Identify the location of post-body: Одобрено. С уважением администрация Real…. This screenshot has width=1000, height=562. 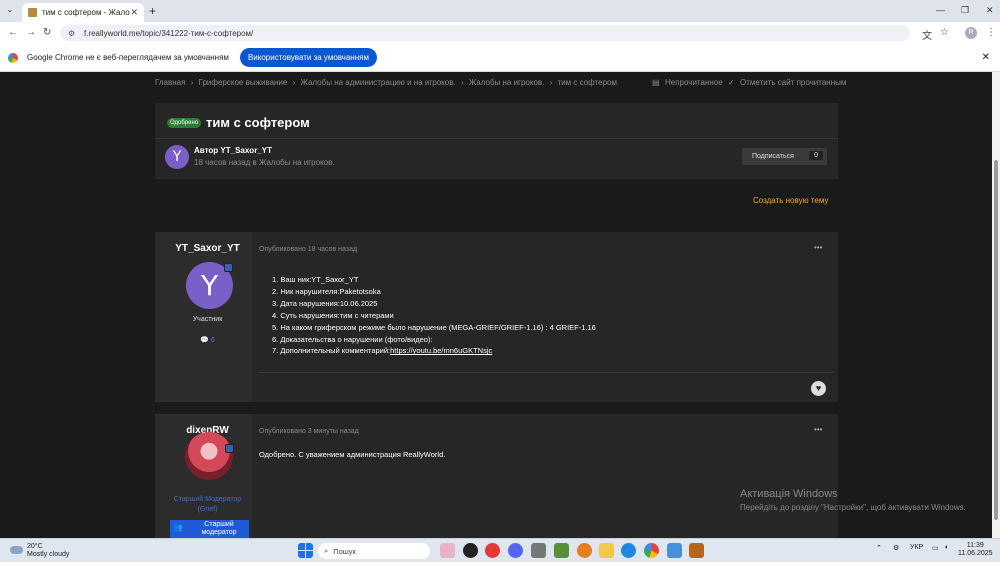
(352, 454).